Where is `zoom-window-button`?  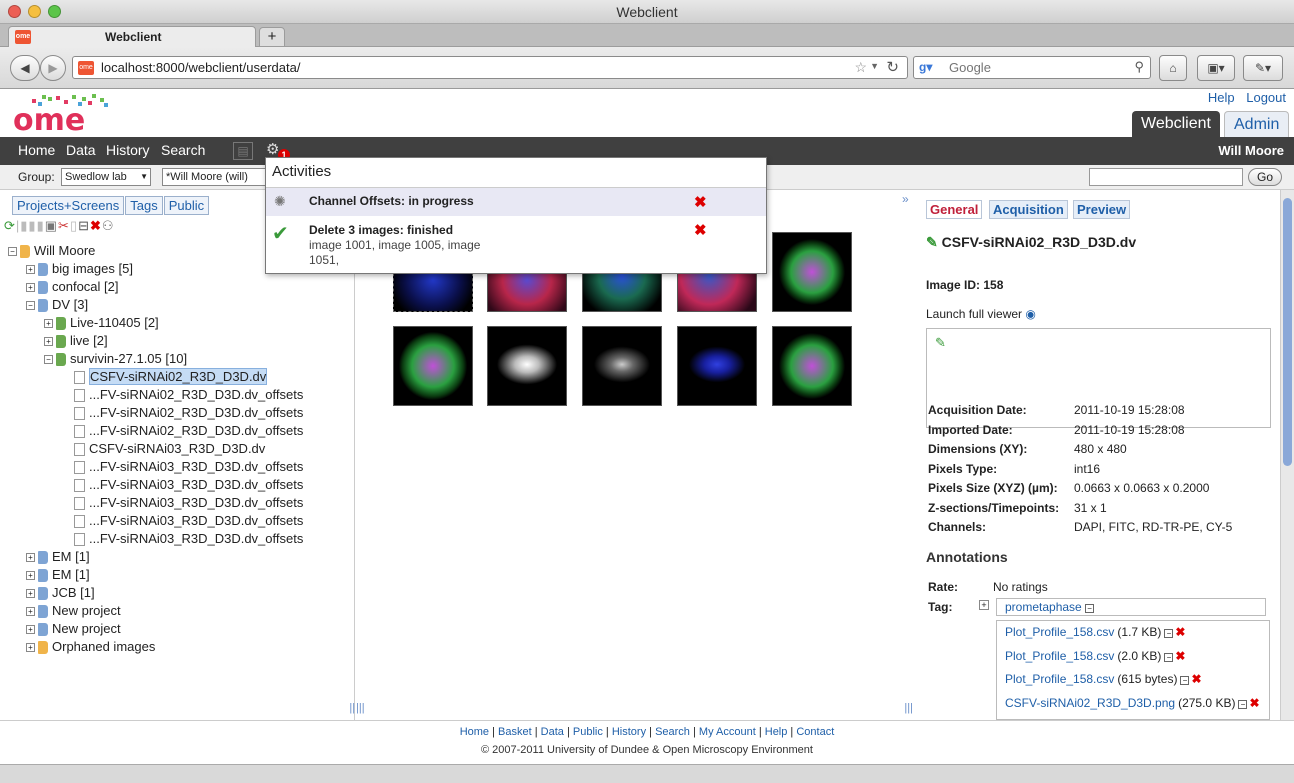
zoom-window-button is located at coordinates (54, 11).